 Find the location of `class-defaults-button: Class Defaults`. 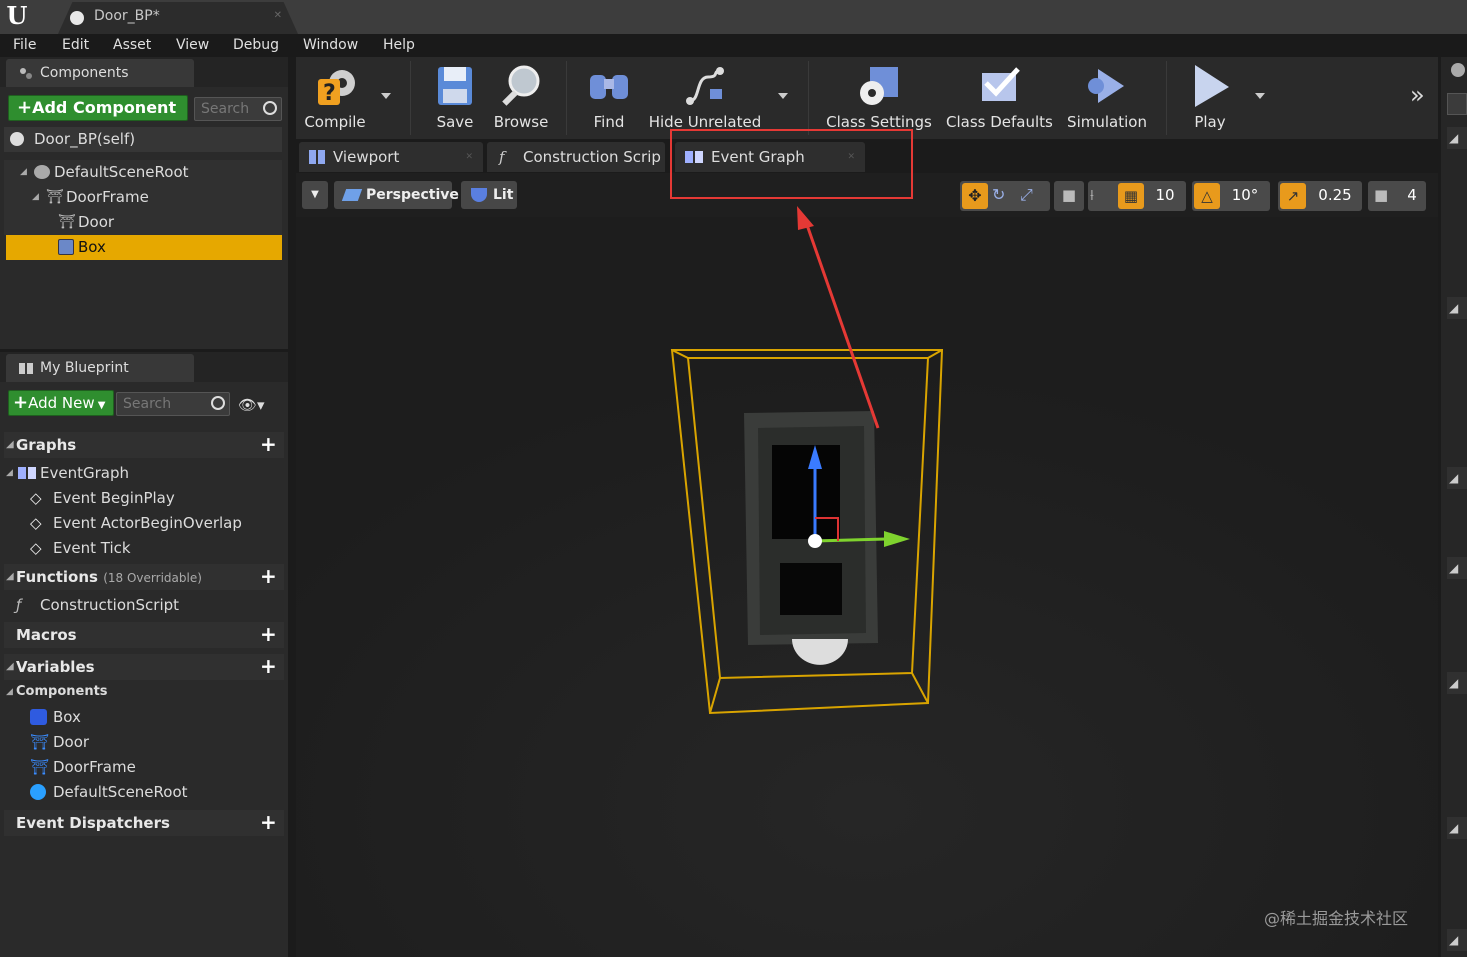

class-defaults-button: Class Defaults is located at coordinates (999, 97).